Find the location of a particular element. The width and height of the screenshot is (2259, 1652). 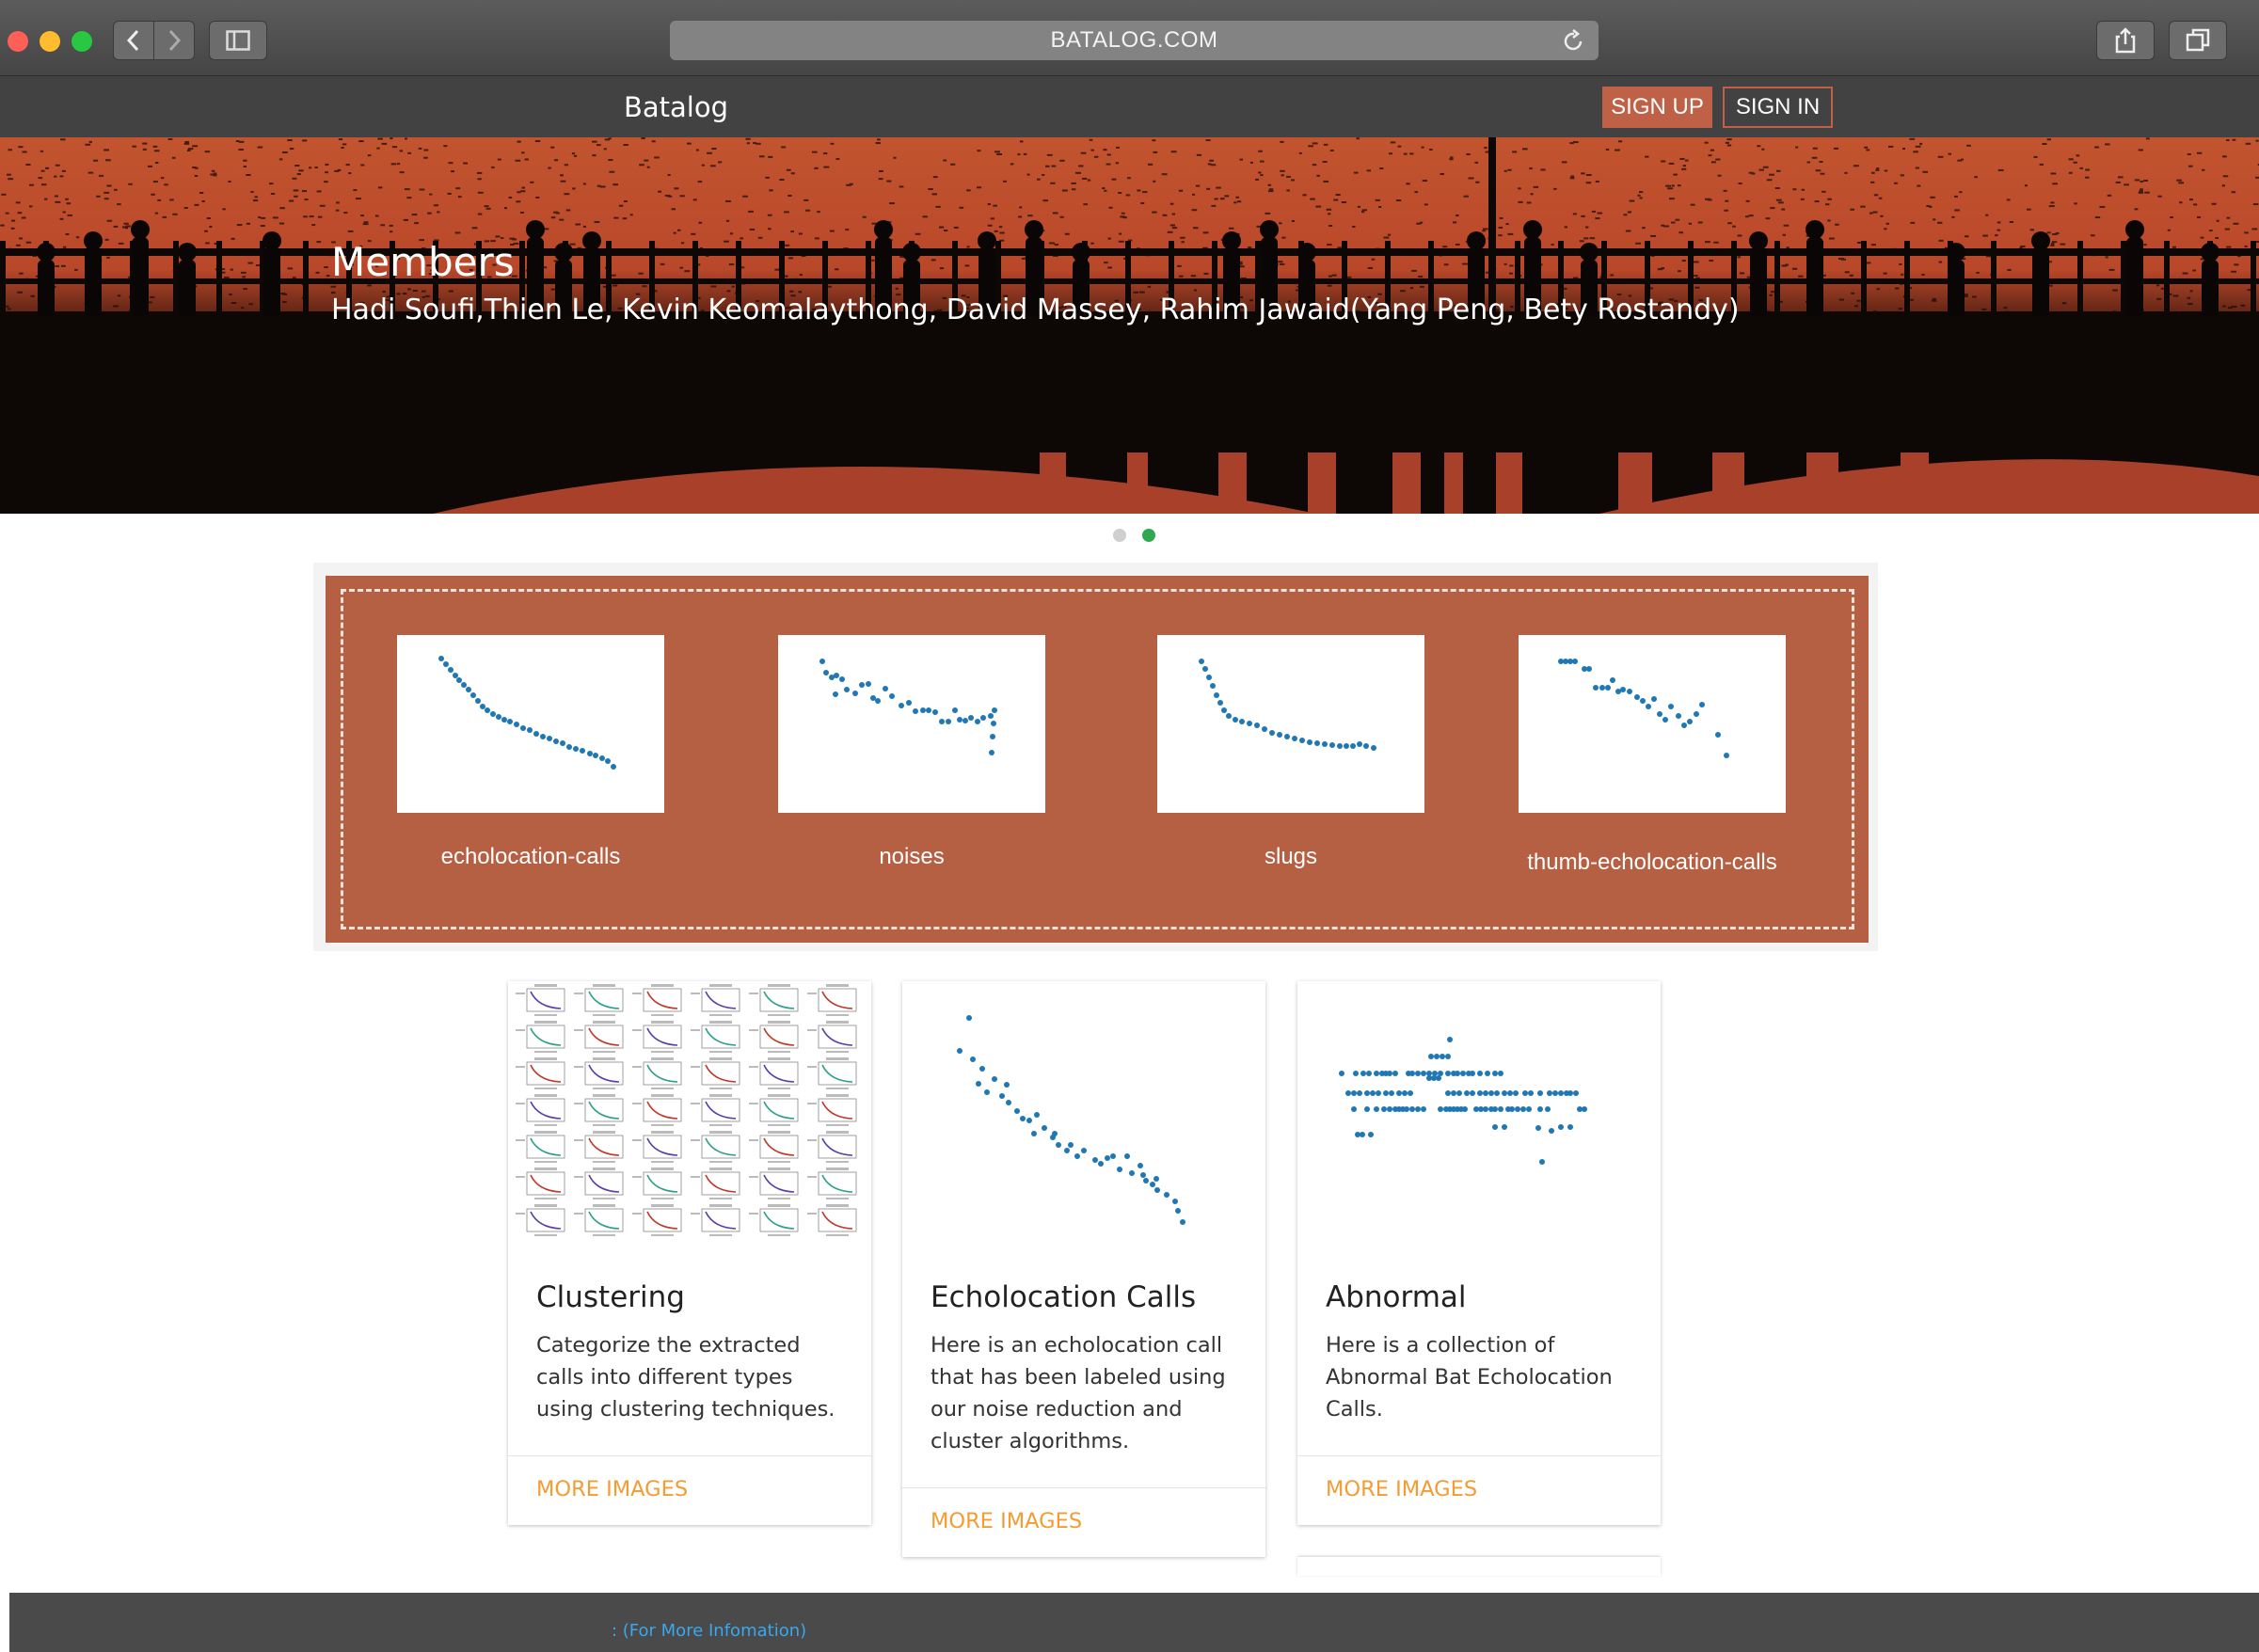

brand-logo-text: Batalog is located at coordinates (676, 107).